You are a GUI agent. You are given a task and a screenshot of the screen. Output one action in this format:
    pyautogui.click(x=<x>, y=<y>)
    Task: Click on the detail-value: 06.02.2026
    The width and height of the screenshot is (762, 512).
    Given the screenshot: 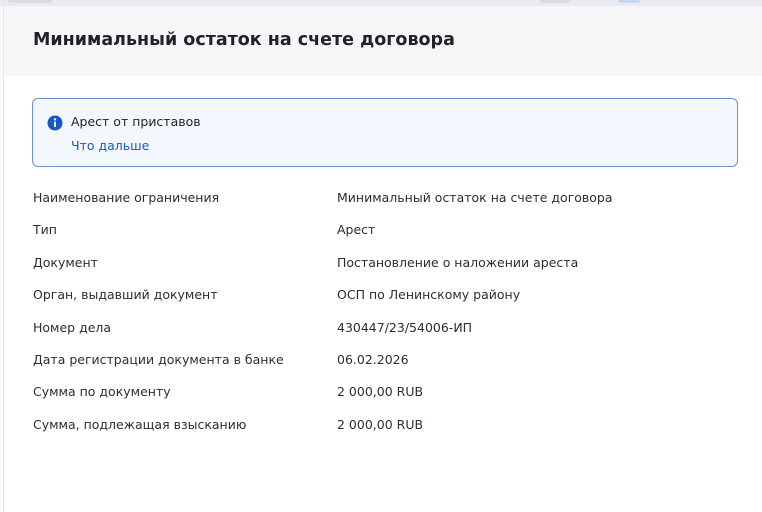 What is the action you would take?
    pyautogui.click(x=373, y=359)
    